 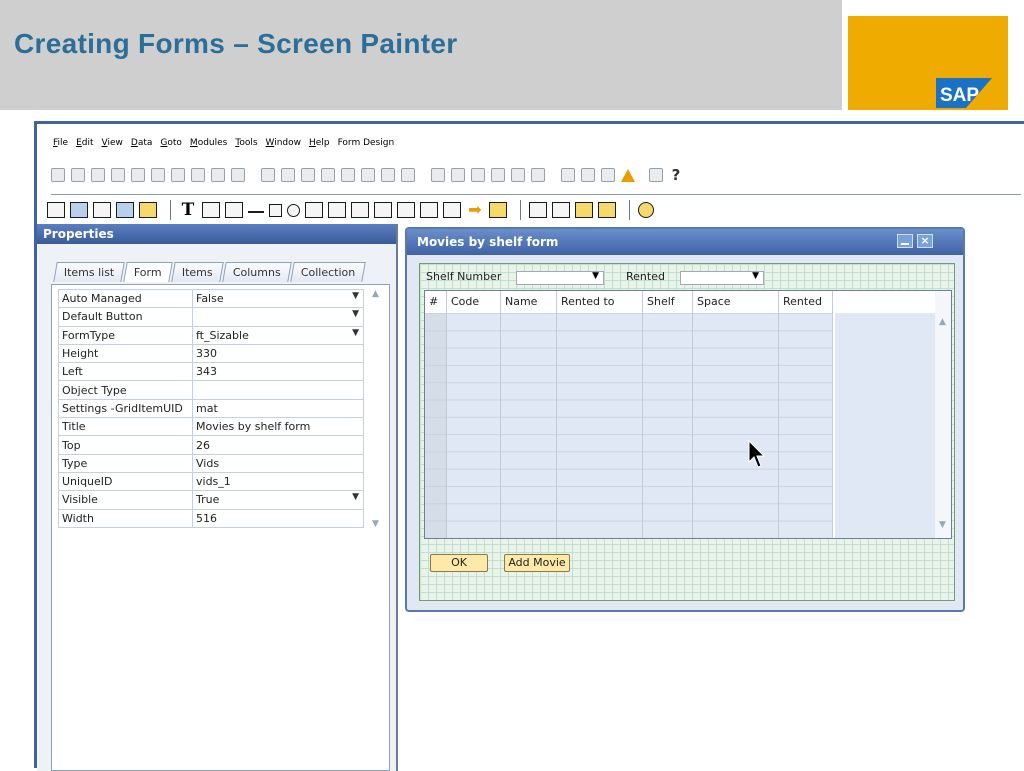 I want to click on property-row: Default Button ▼, so click(x=211, y=317).